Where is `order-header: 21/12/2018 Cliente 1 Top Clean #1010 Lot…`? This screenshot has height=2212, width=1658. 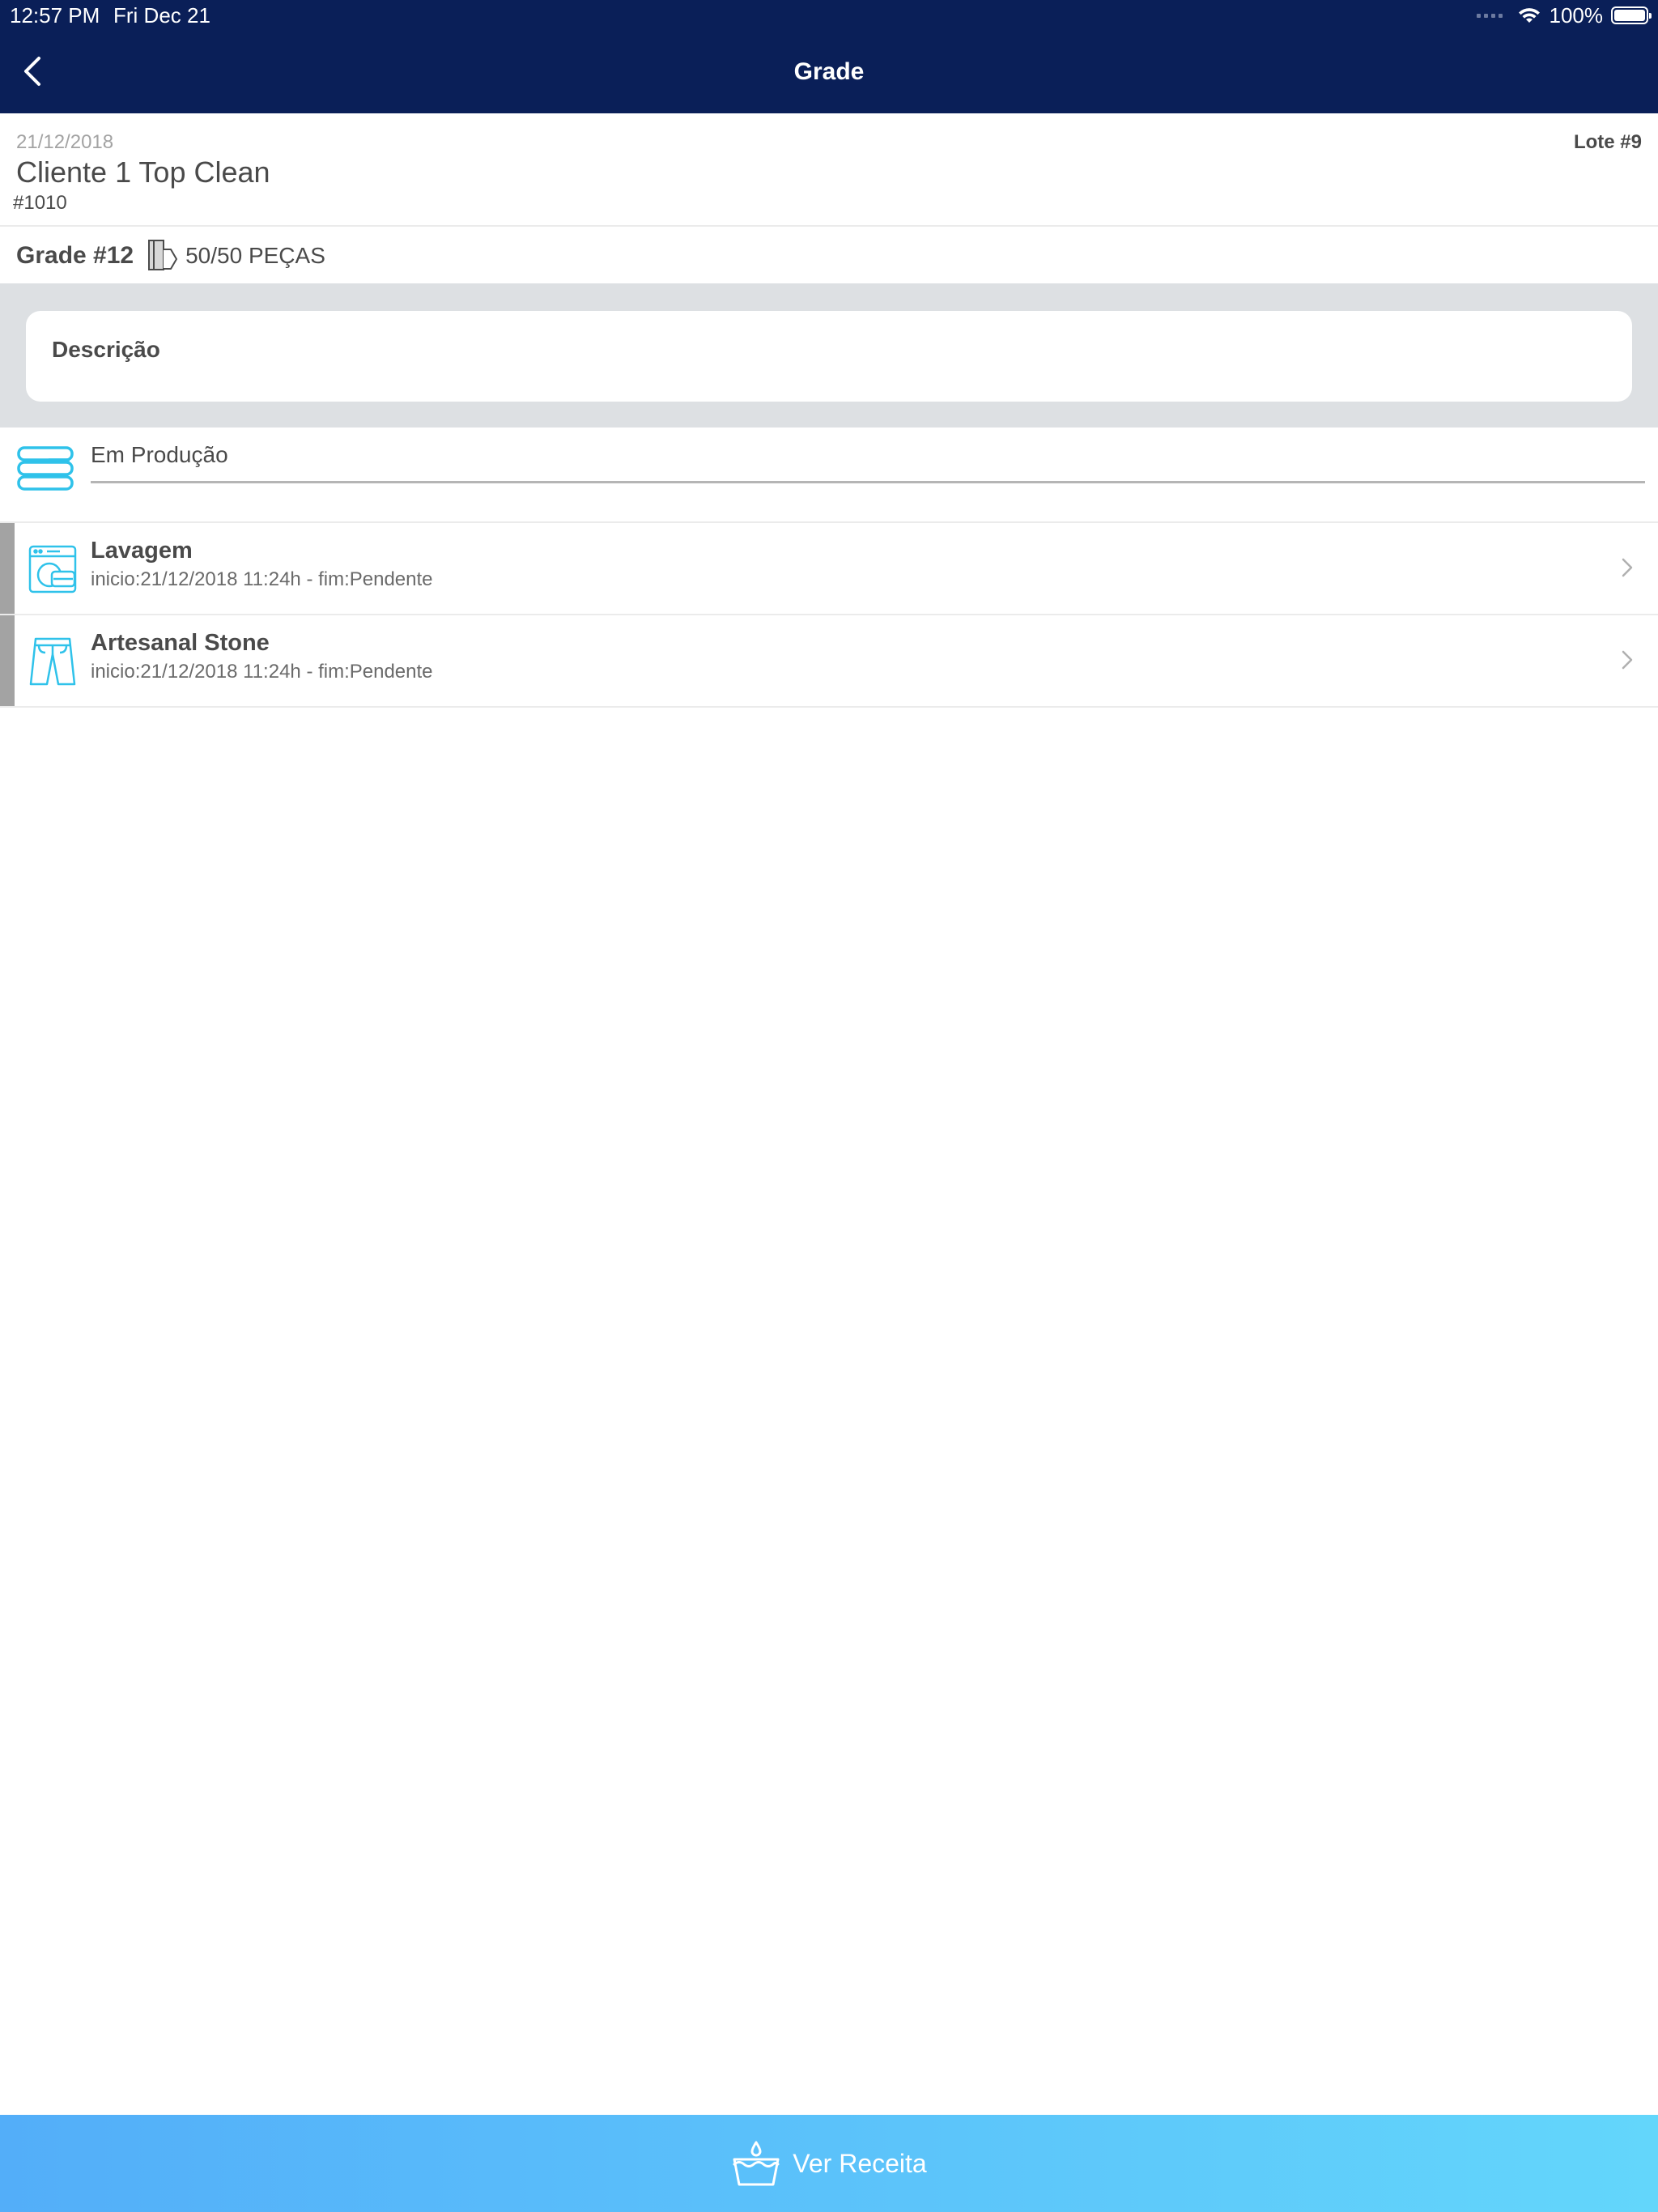
order-header: 21/12/2018 Cliente 1 Top Clean #1010 Lot… is located at coordinates (829, 170).